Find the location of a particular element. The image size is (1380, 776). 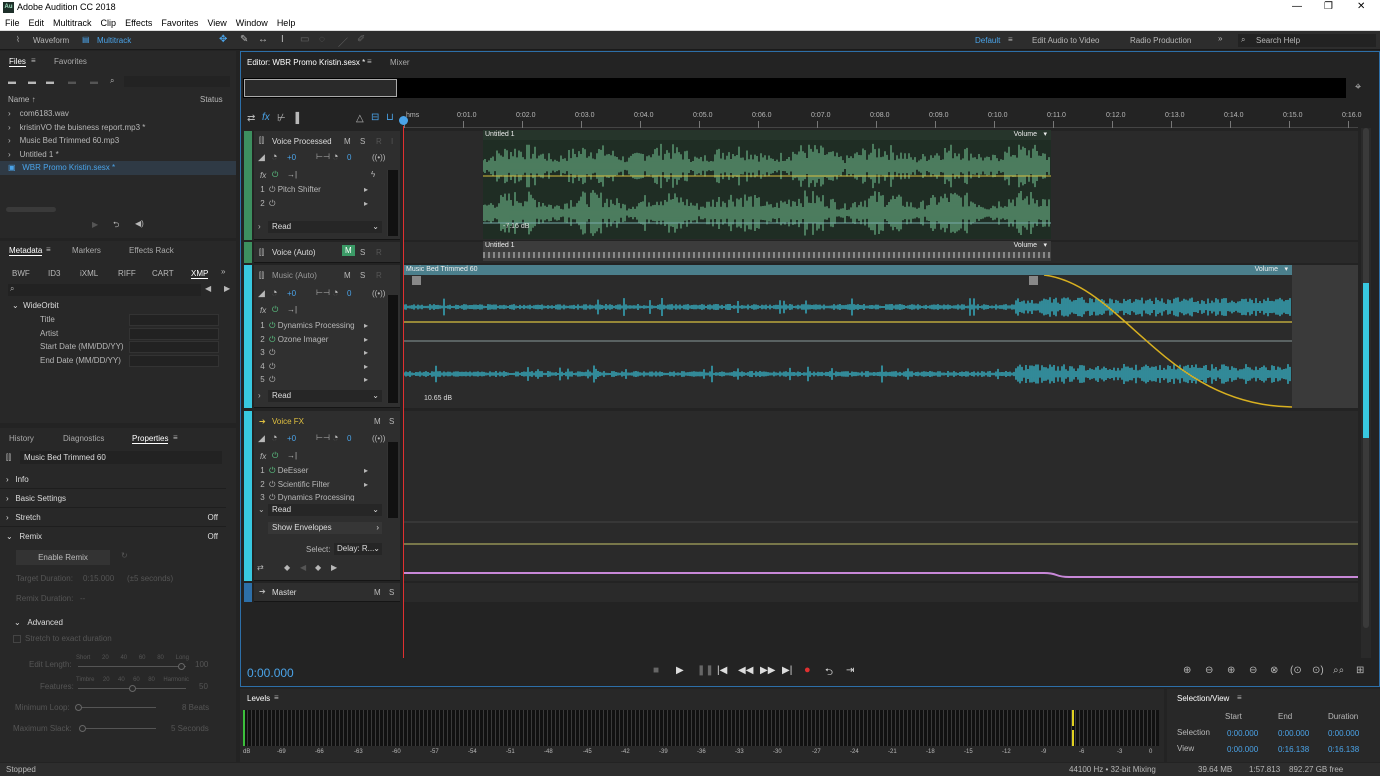

tab-history: History is located at coordinates (21, 438).